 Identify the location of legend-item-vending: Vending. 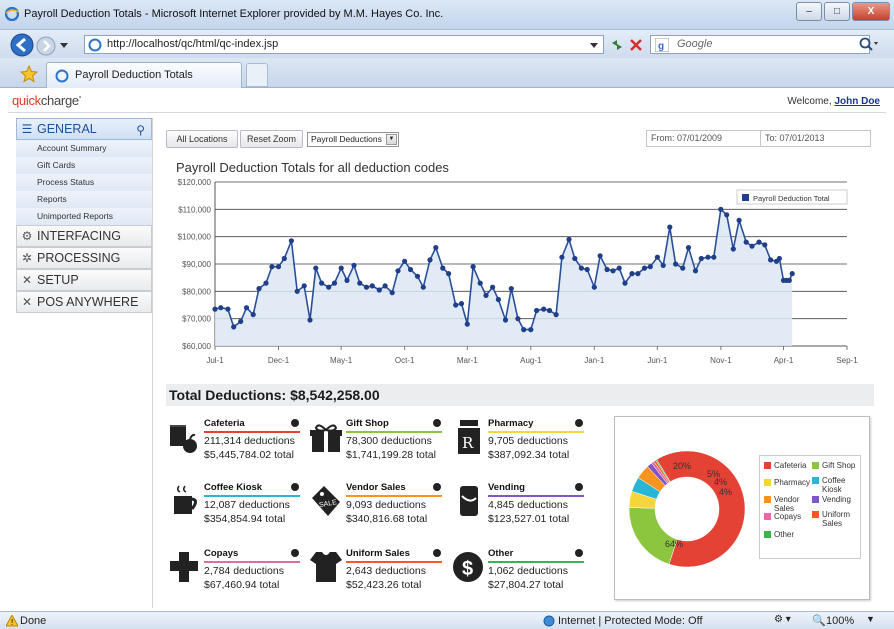
(836, 503).